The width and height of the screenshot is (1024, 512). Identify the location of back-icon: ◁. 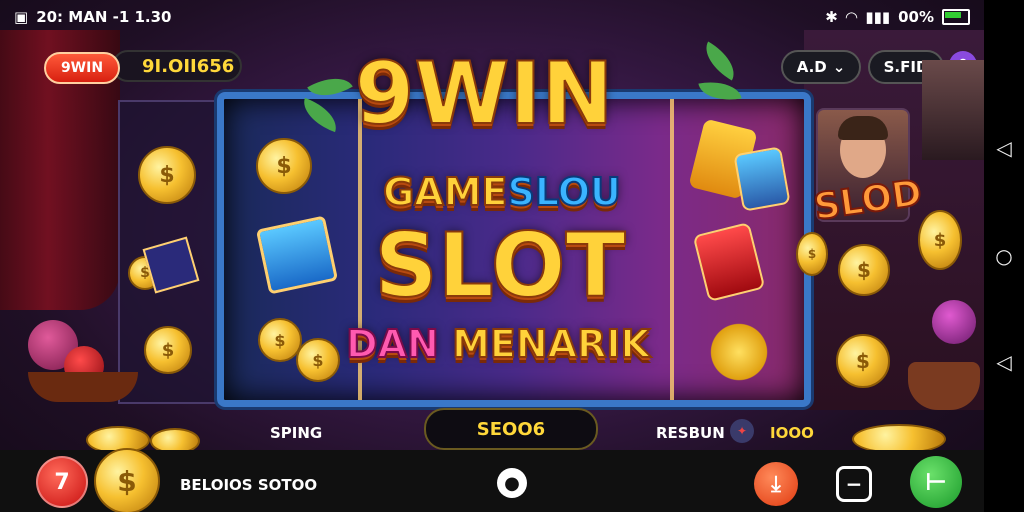
(1004, 148).